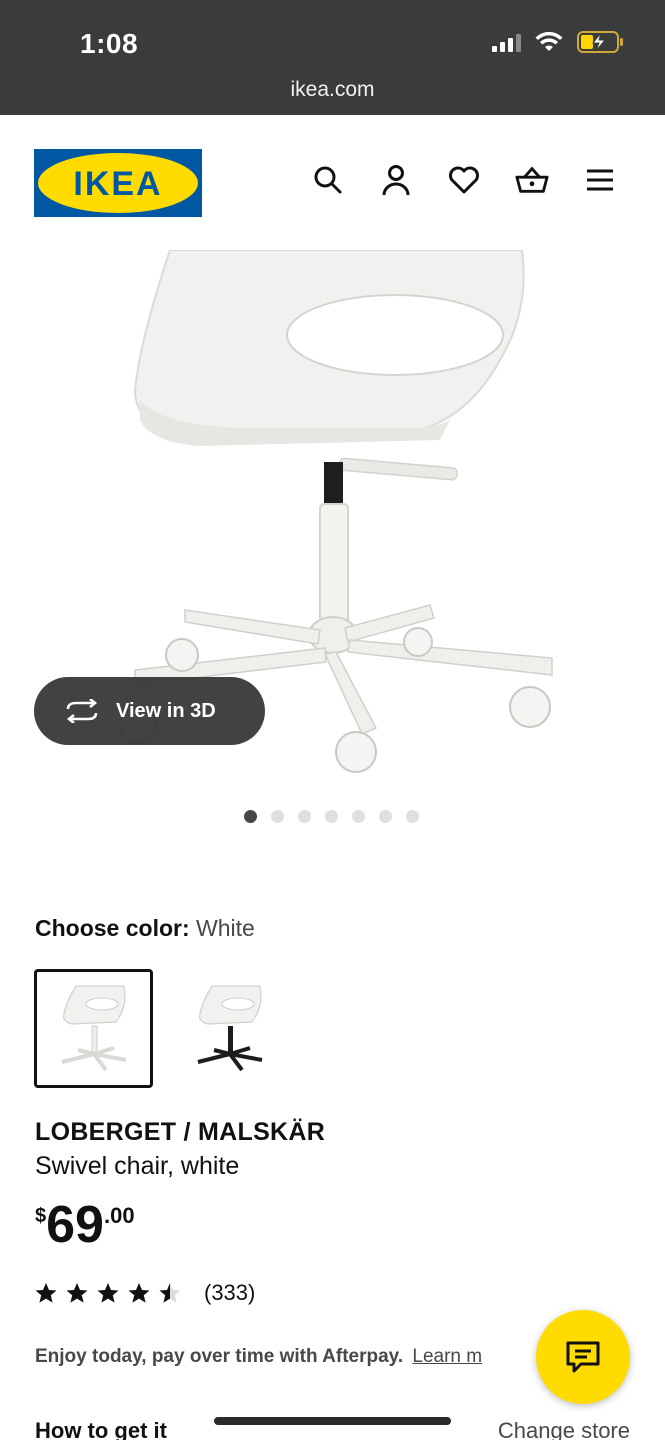  I want to click on product-name: LOBERGET / MALSKÄR, so click(180, 1132).